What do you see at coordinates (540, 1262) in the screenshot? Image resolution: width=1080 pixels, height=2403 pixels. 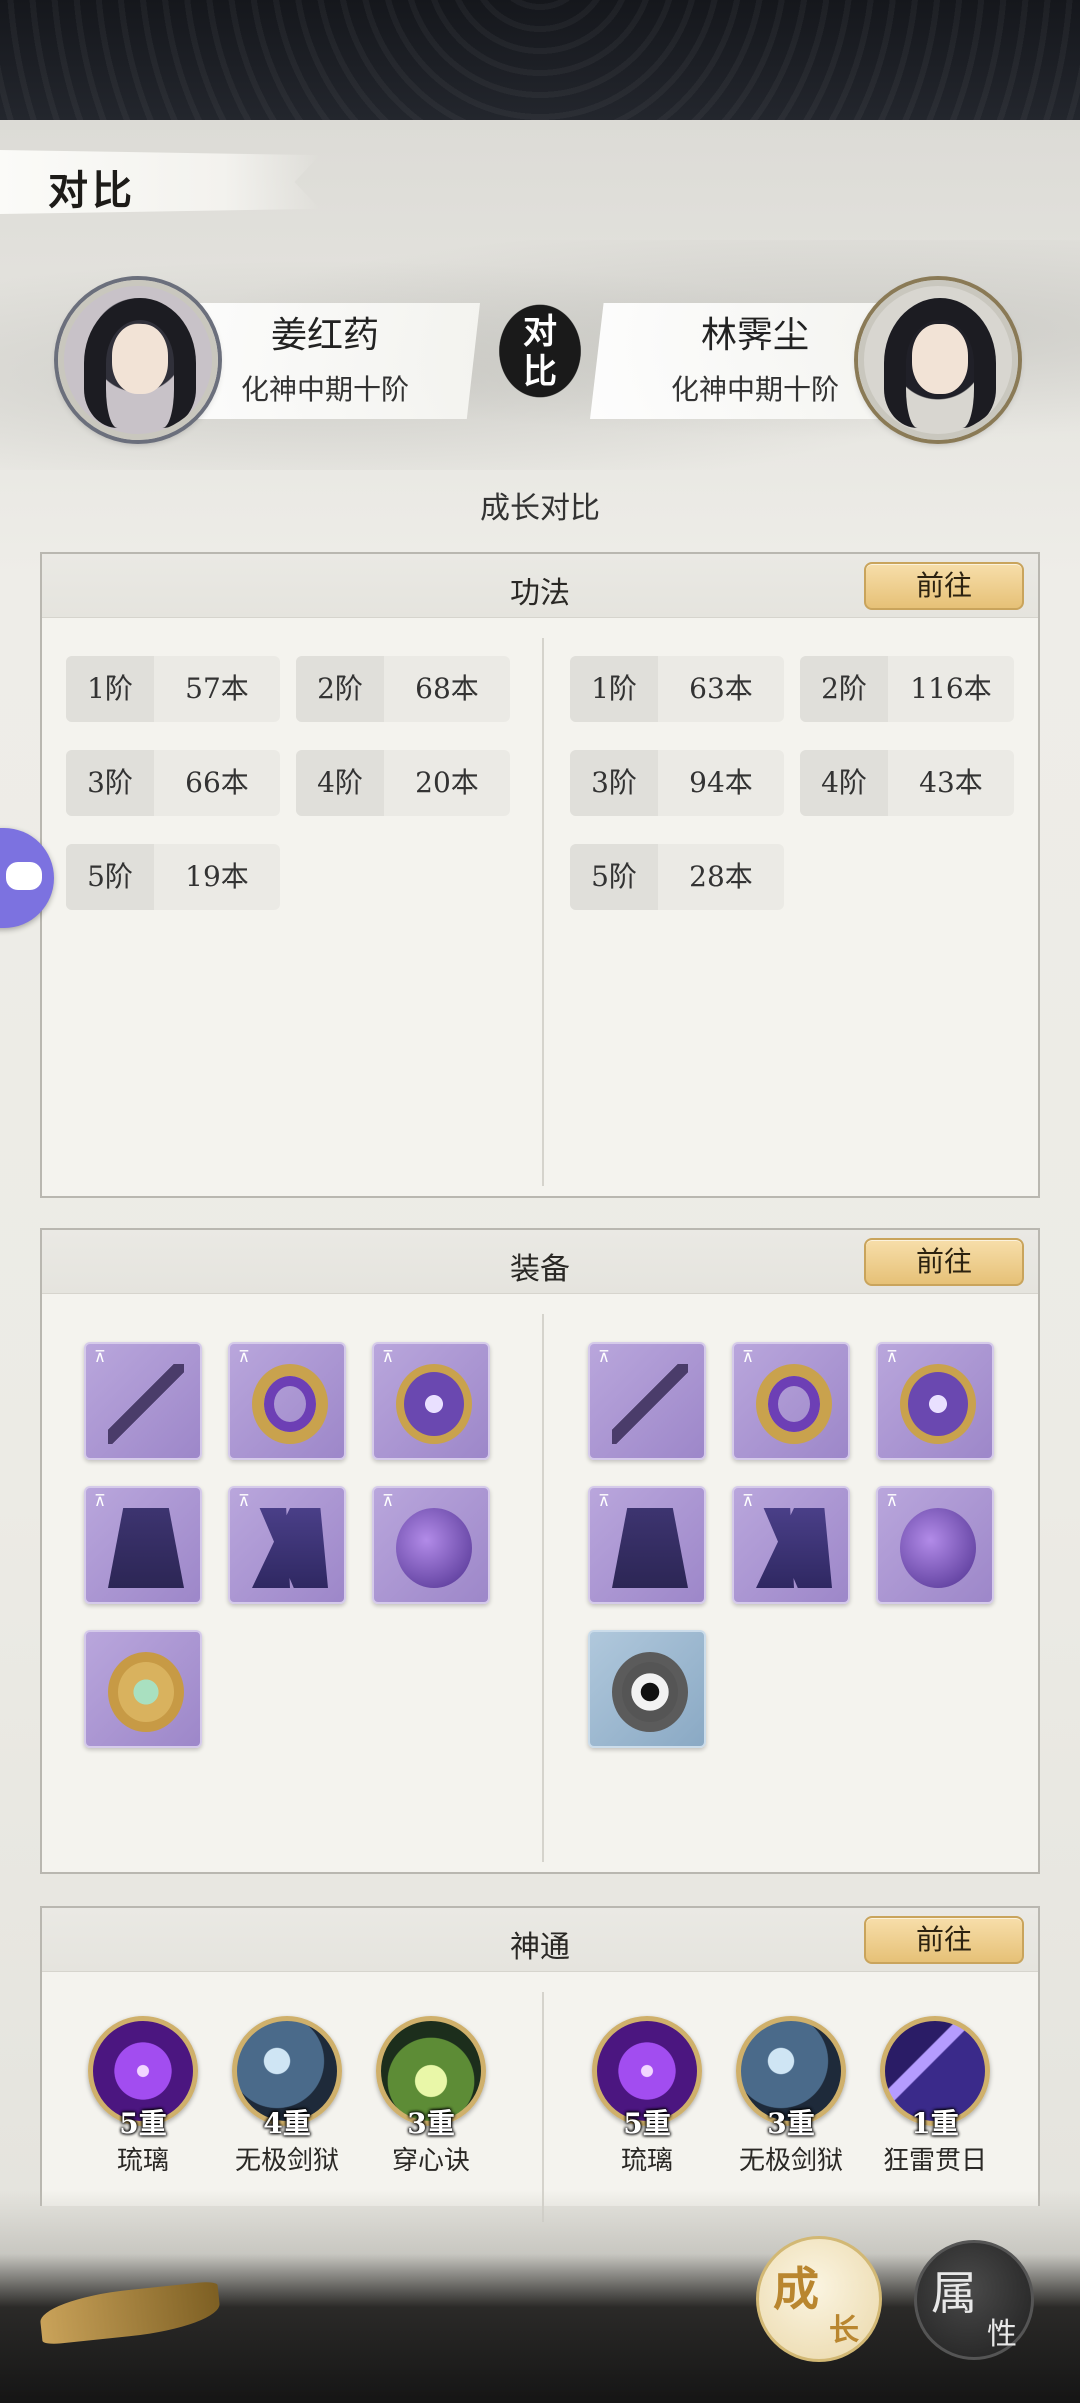 I see `panel-header: 装备 前往` at bounding box center [540, 1262].